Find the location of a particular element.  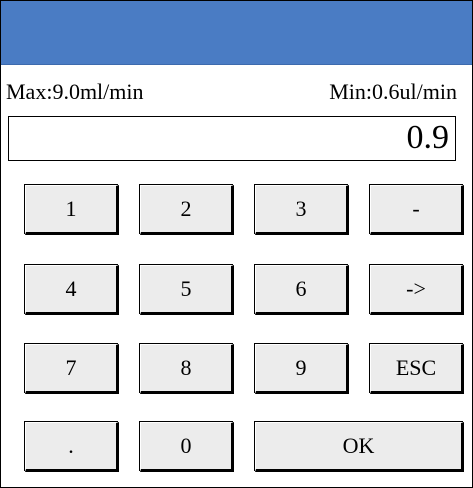

arrow-button: -> is located at coordinates (417, 290).